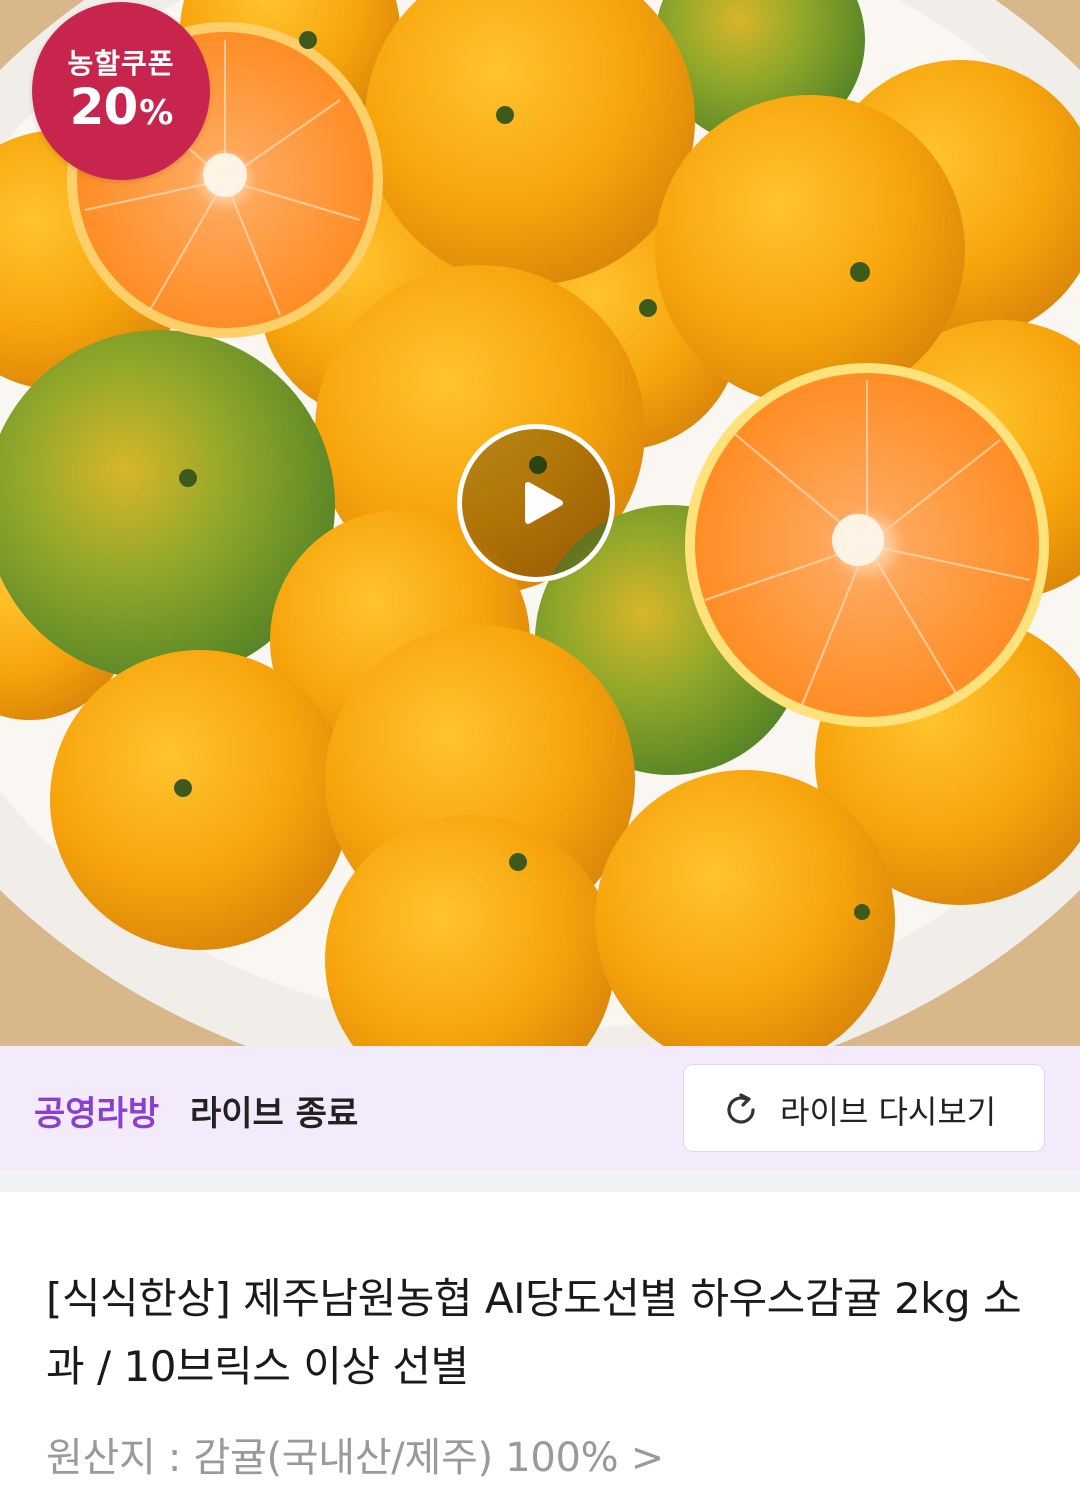  Describe the element at coordinates (888, 1112) in the screenshot. I see `replay-label: 라이브 다시보기` at that location.